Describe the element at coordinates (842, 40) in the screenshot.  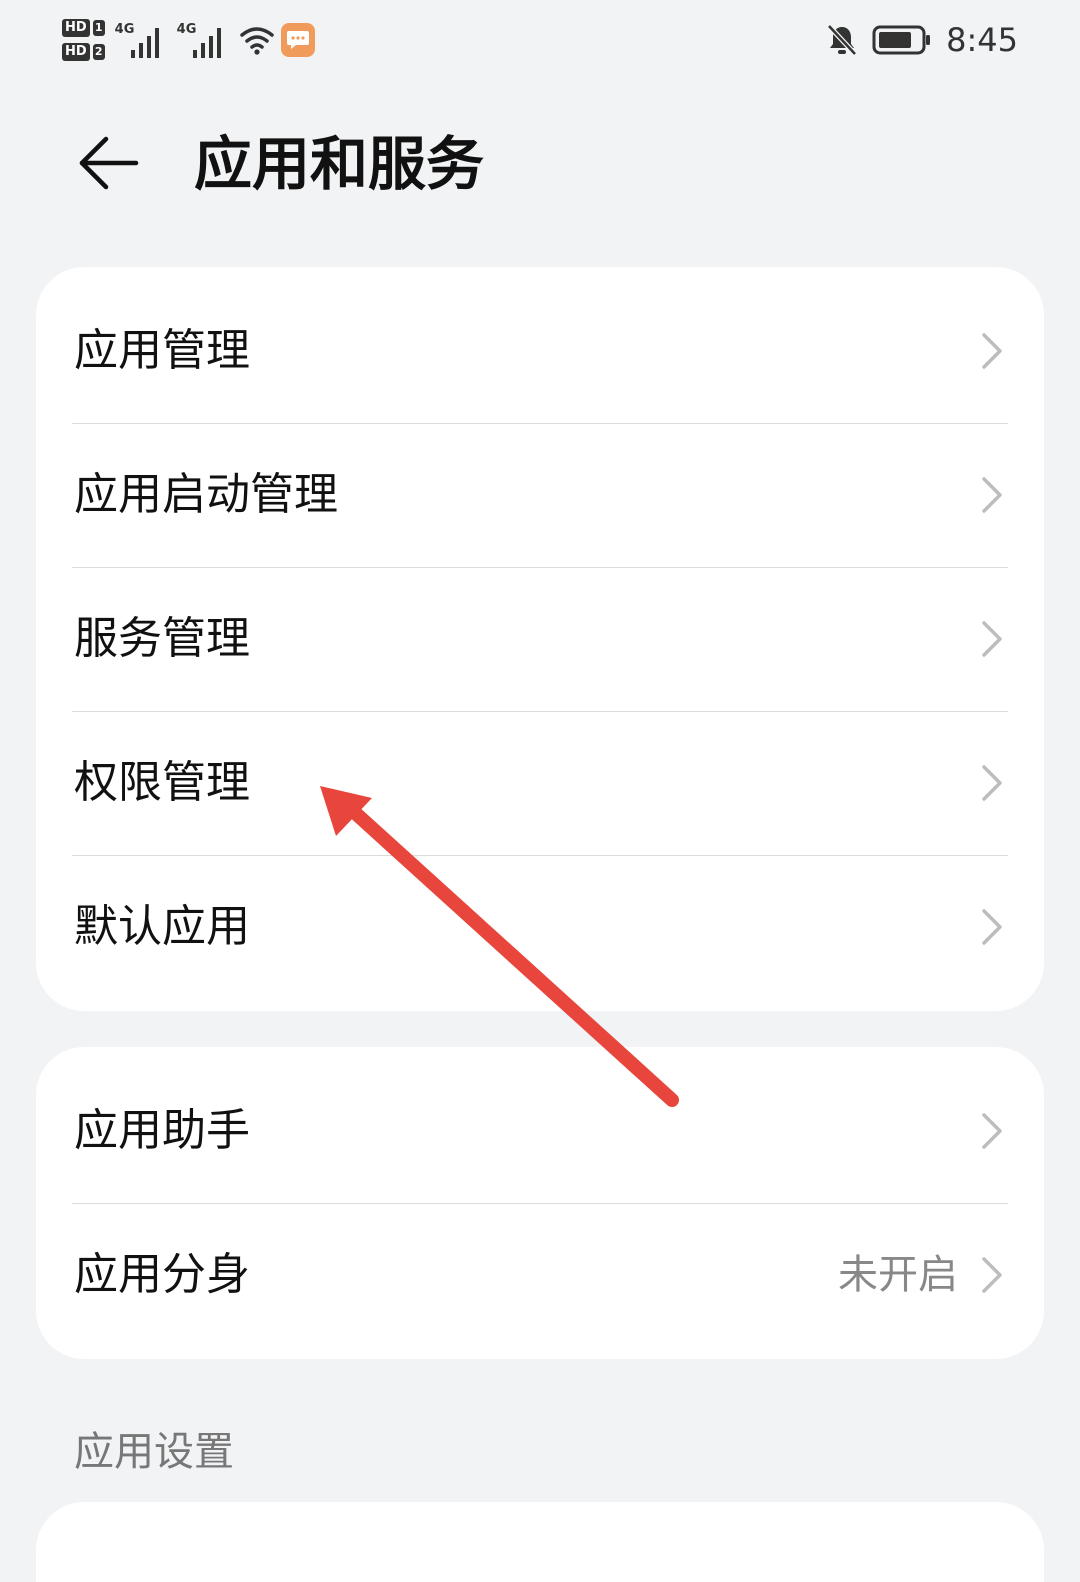
I see `bell-muted-icon` at that location.